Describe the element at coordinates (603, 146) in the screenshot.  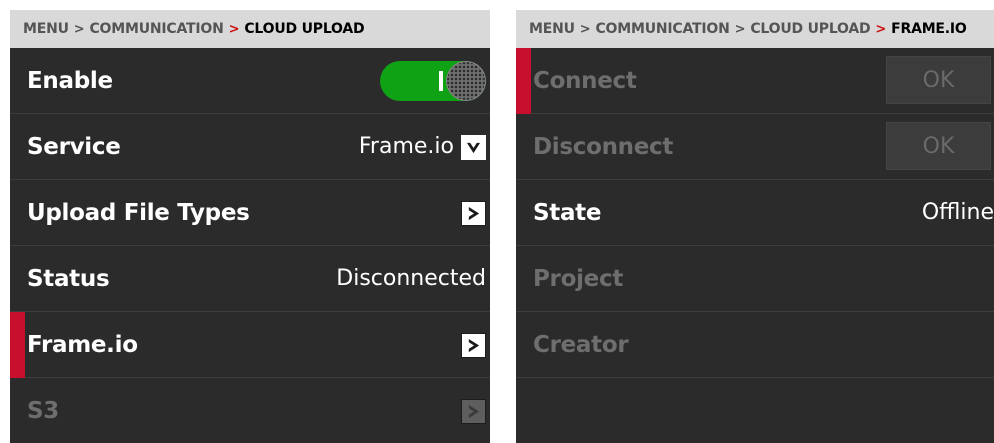
I see `disconnect-label: Disconnect` at that location.